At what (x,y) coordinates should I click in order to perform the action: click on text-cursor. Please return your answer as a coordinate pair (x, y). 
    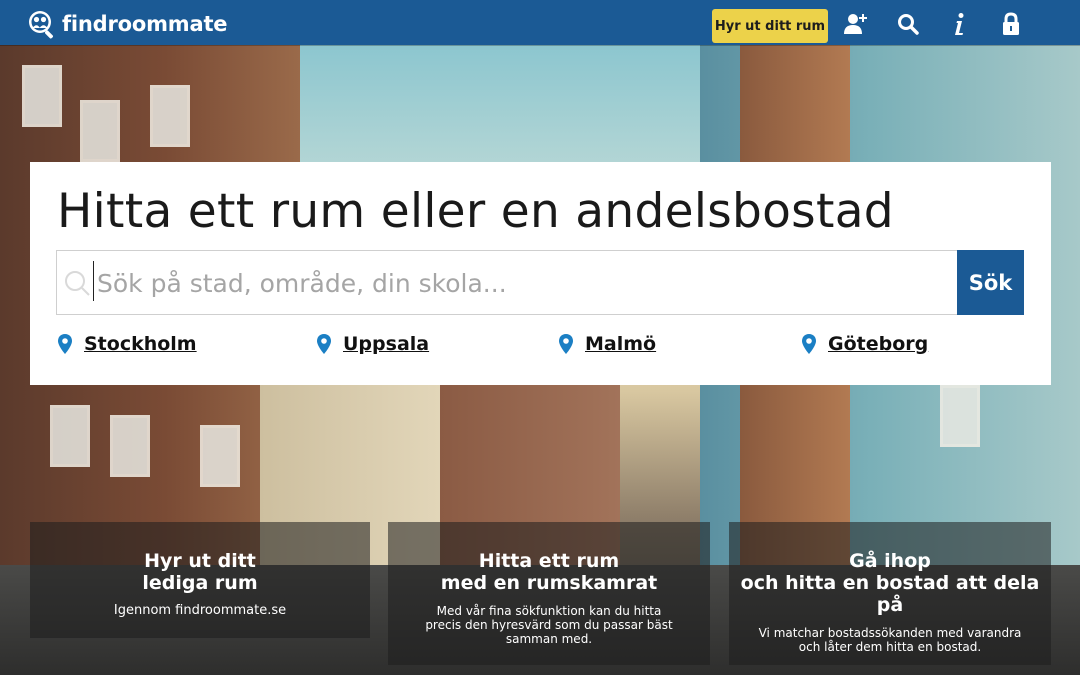
    Looking at the image, I should click on (93, 281).